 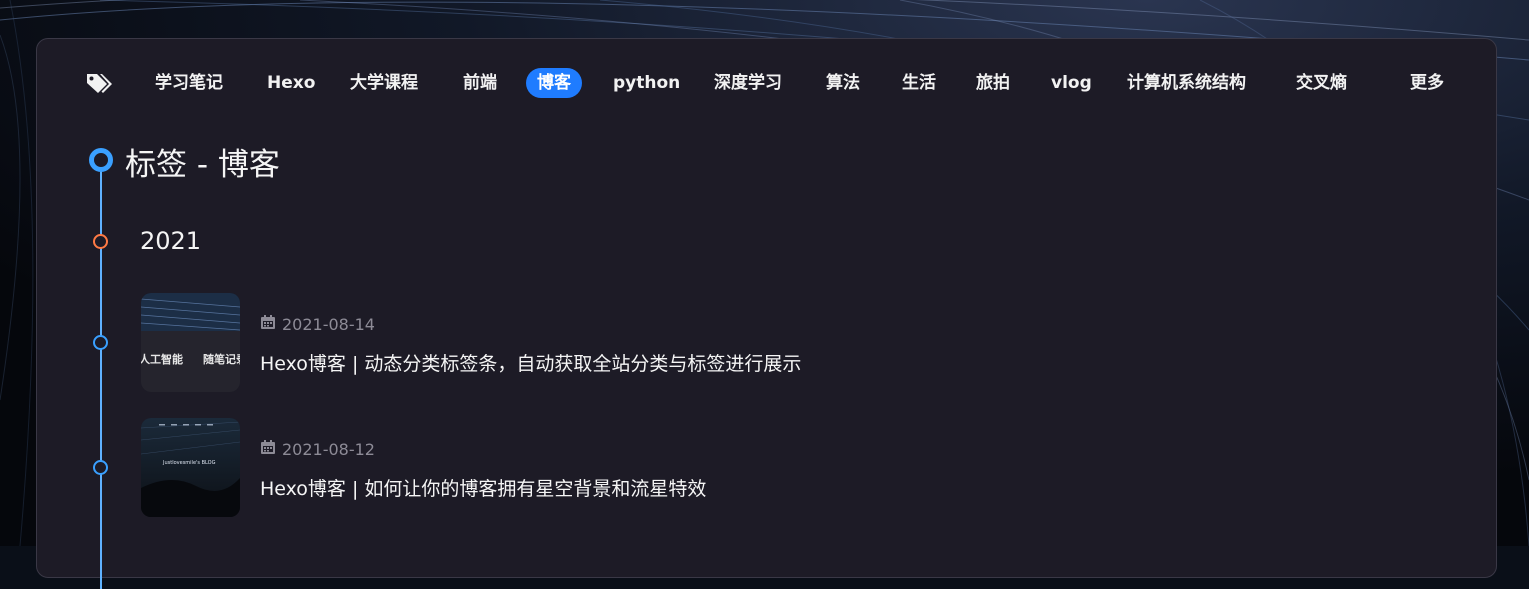 What do you see at coordinates (328, 324) in the screenshot?
I see `post-date-text: 2021-08-14` at bounding box center [328, 324].